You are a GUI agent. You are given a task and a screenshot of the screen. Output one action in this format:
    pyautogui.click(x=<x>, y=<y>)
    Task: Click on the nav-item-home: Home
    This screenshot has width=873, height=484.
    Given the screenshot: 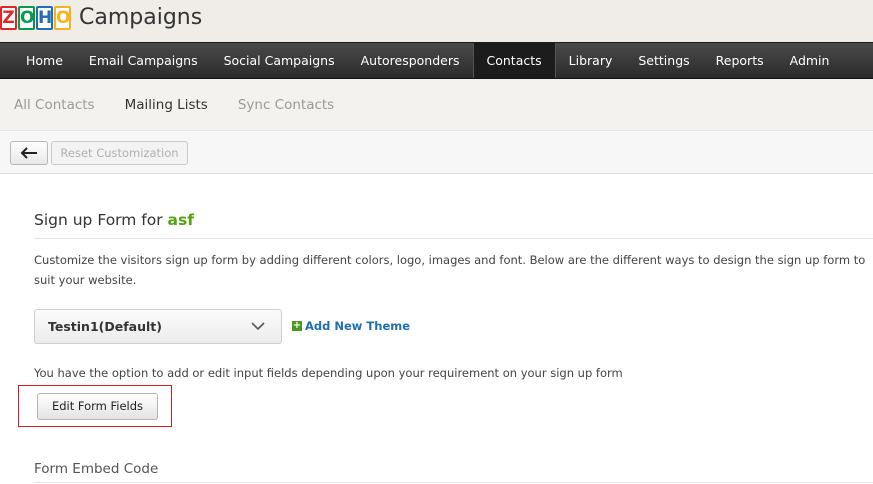 What is the action you would take?
    pyautogui.click(x=44, y=60)
    